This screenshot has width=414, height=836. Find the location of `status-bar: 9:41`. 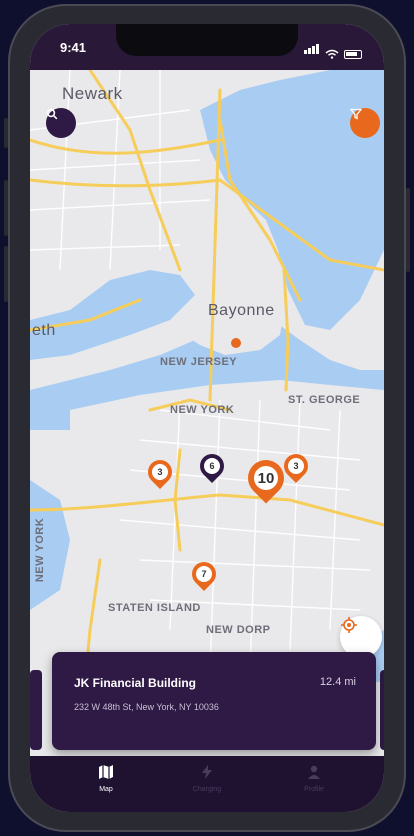

status-bar: 9:41 is located at coordinates (207, 47).